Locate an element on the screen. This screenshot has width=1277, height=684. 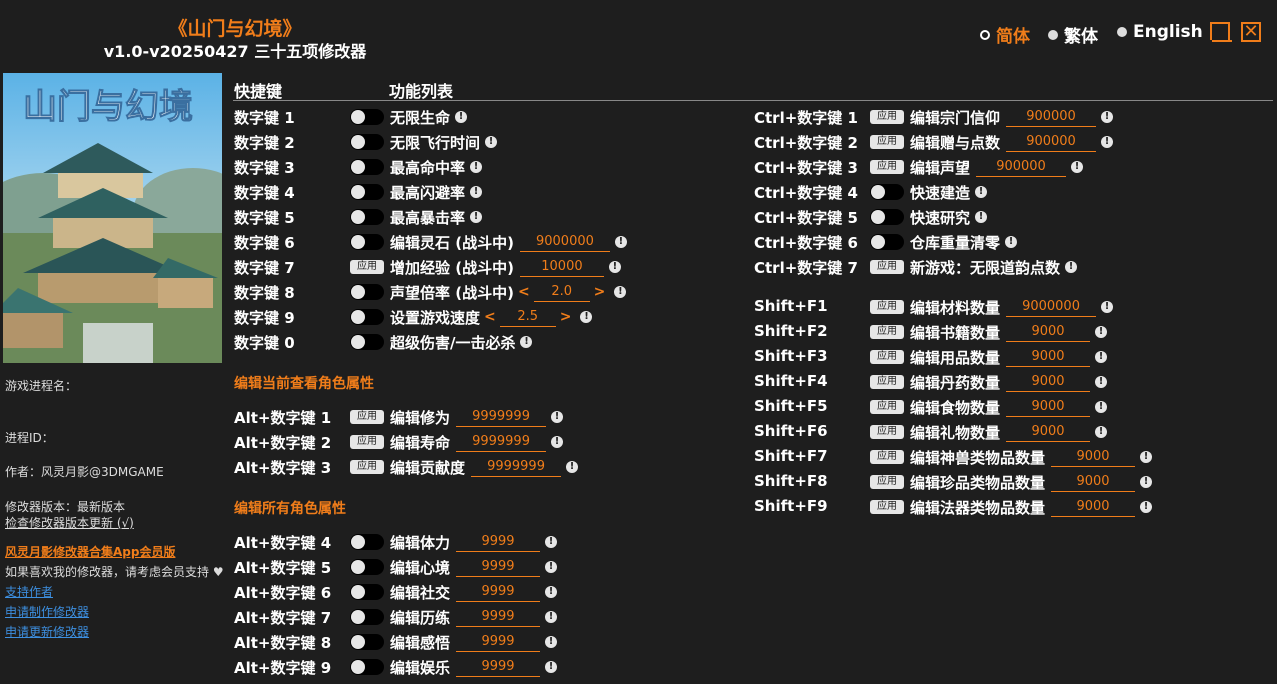
lang-traditional: 繁体 is located at coordinates (1073, 34).